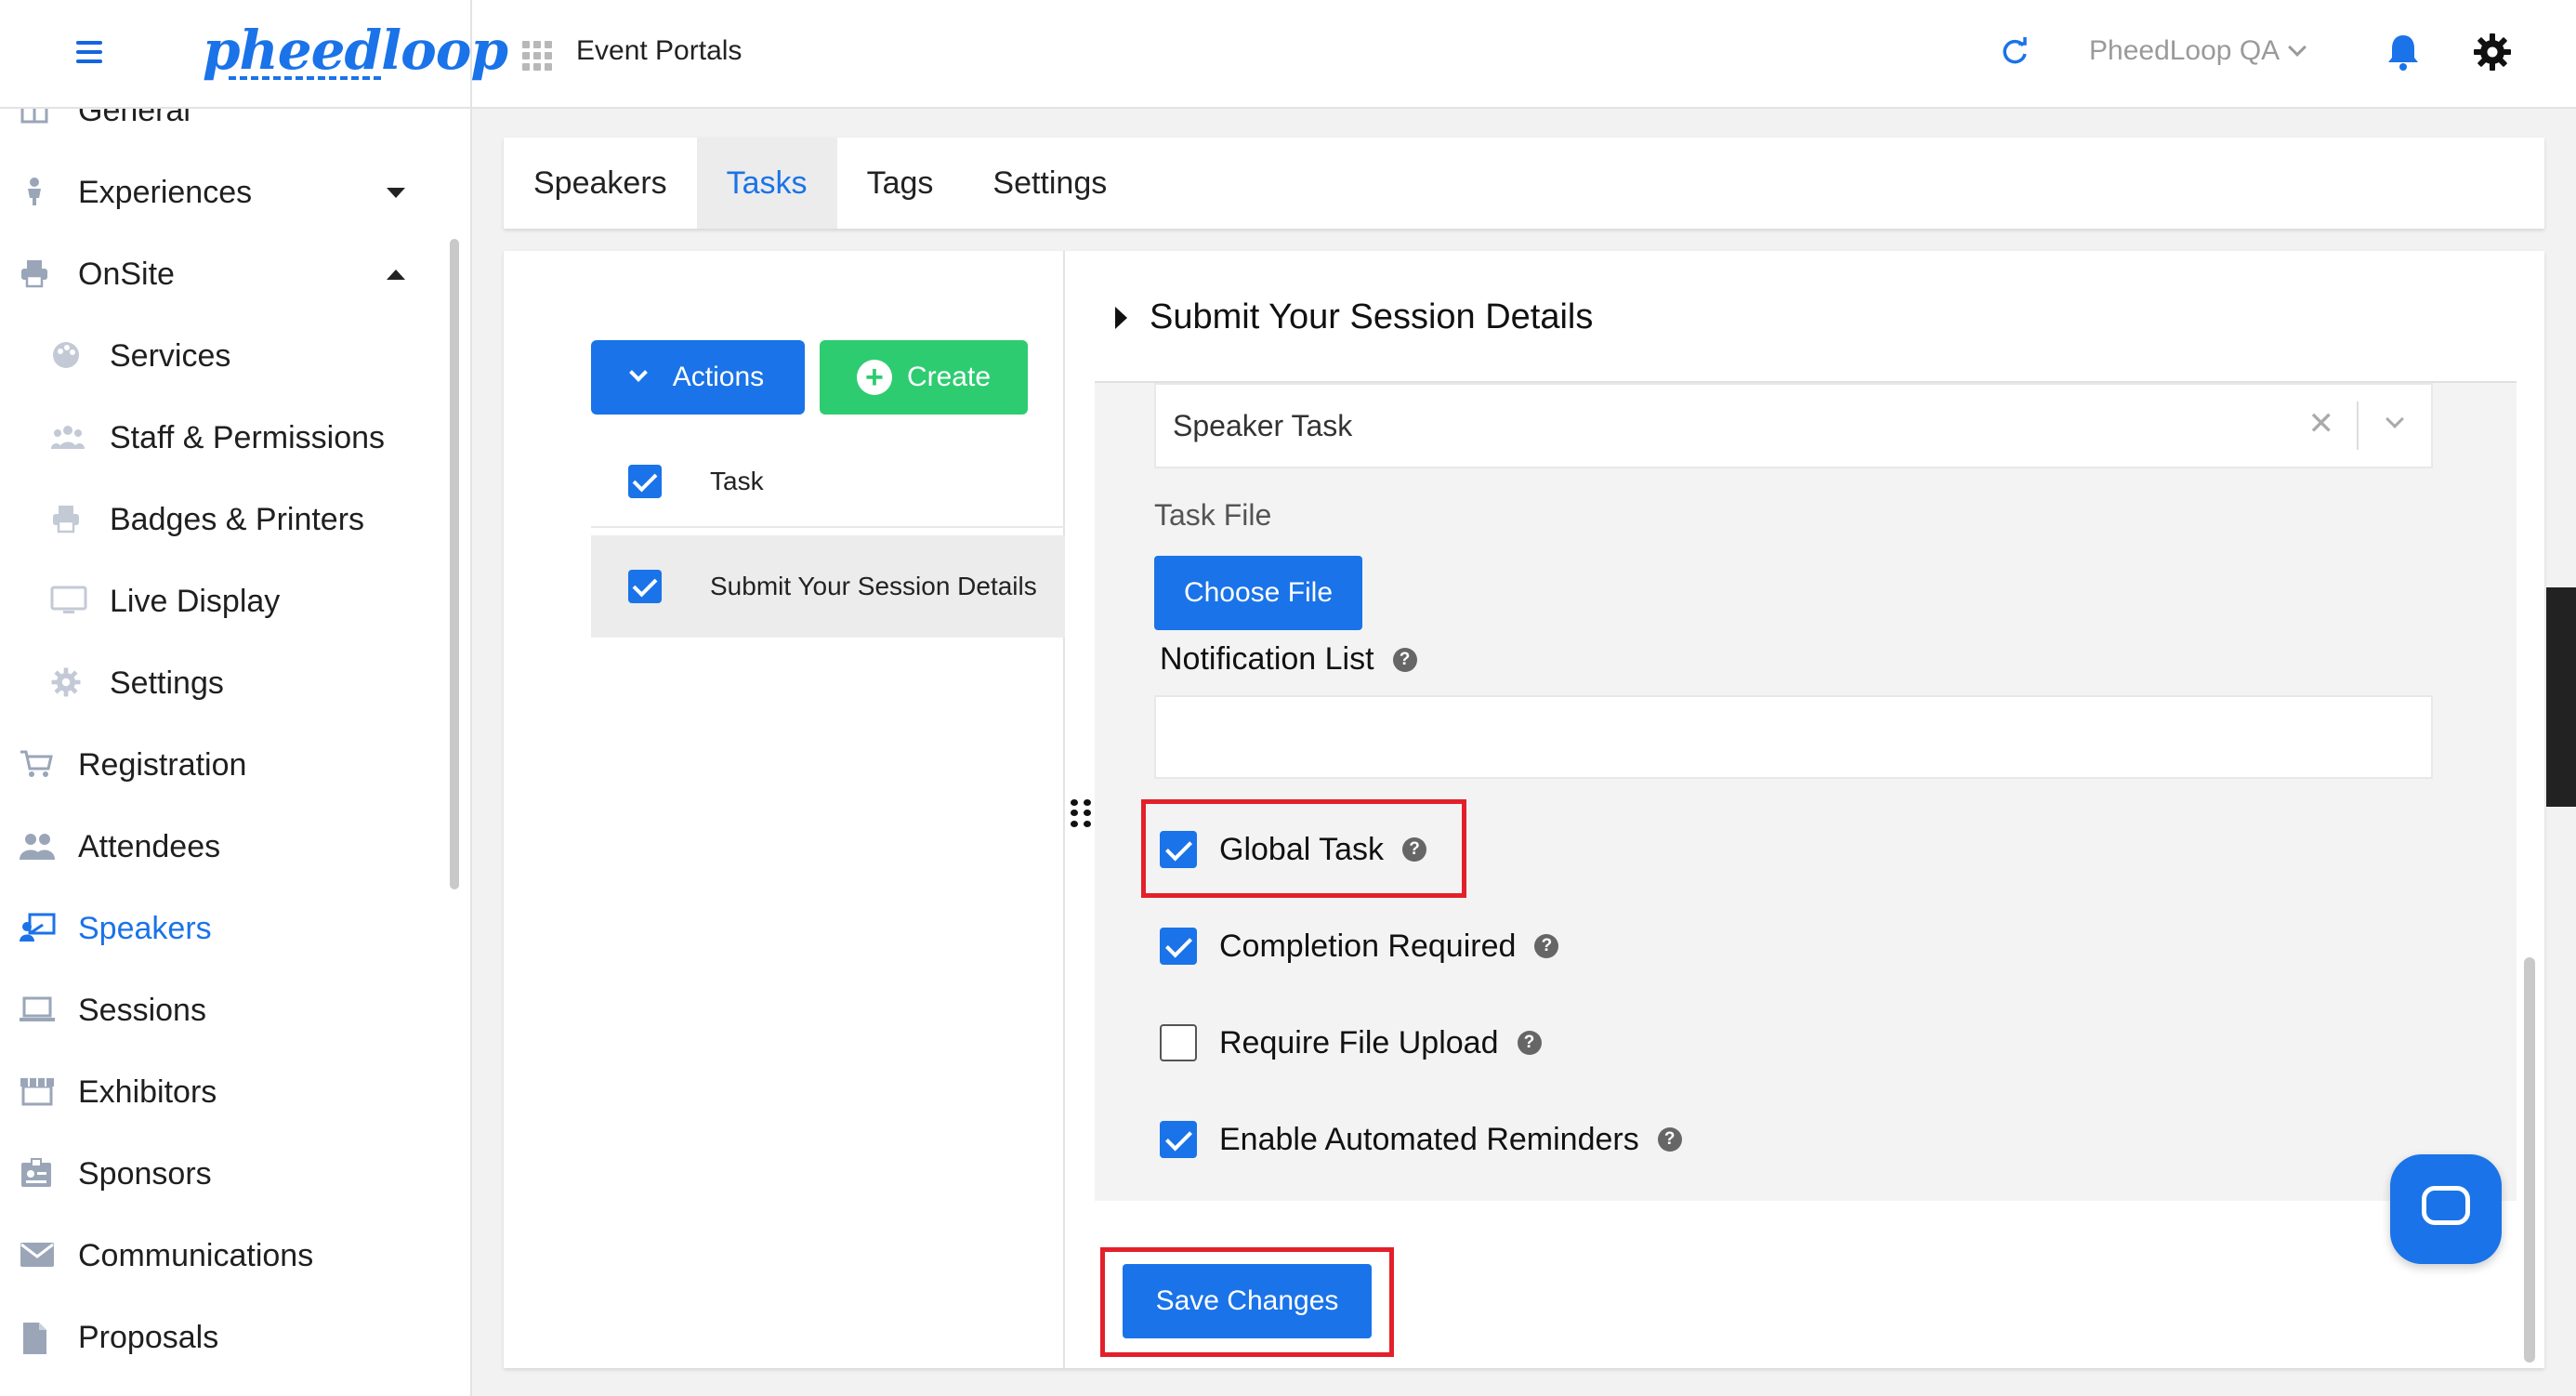  Describe the element at coordinates (900, 183) in the screenshot. I see `tab-tags: Tags` at that location.